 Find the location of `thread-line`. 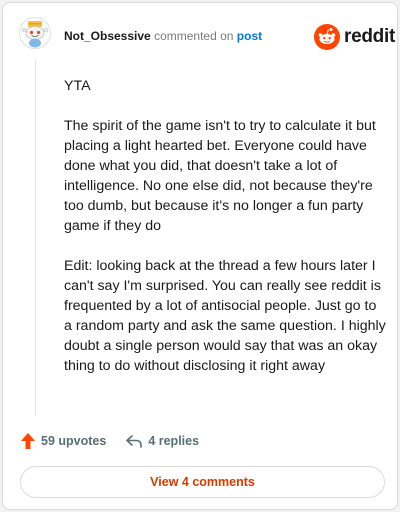

thread-line is located at coordinates (35, 237).